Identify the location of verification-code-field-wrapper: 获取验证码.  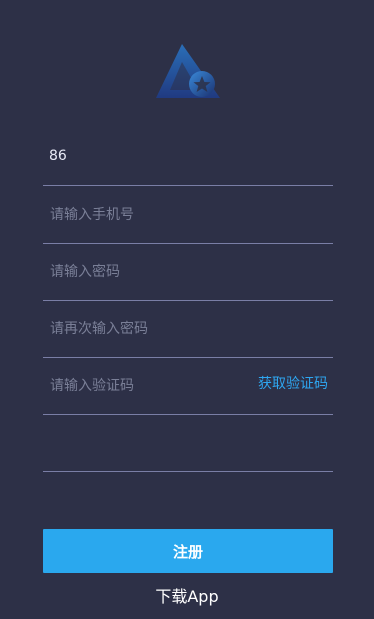
(188, 386).